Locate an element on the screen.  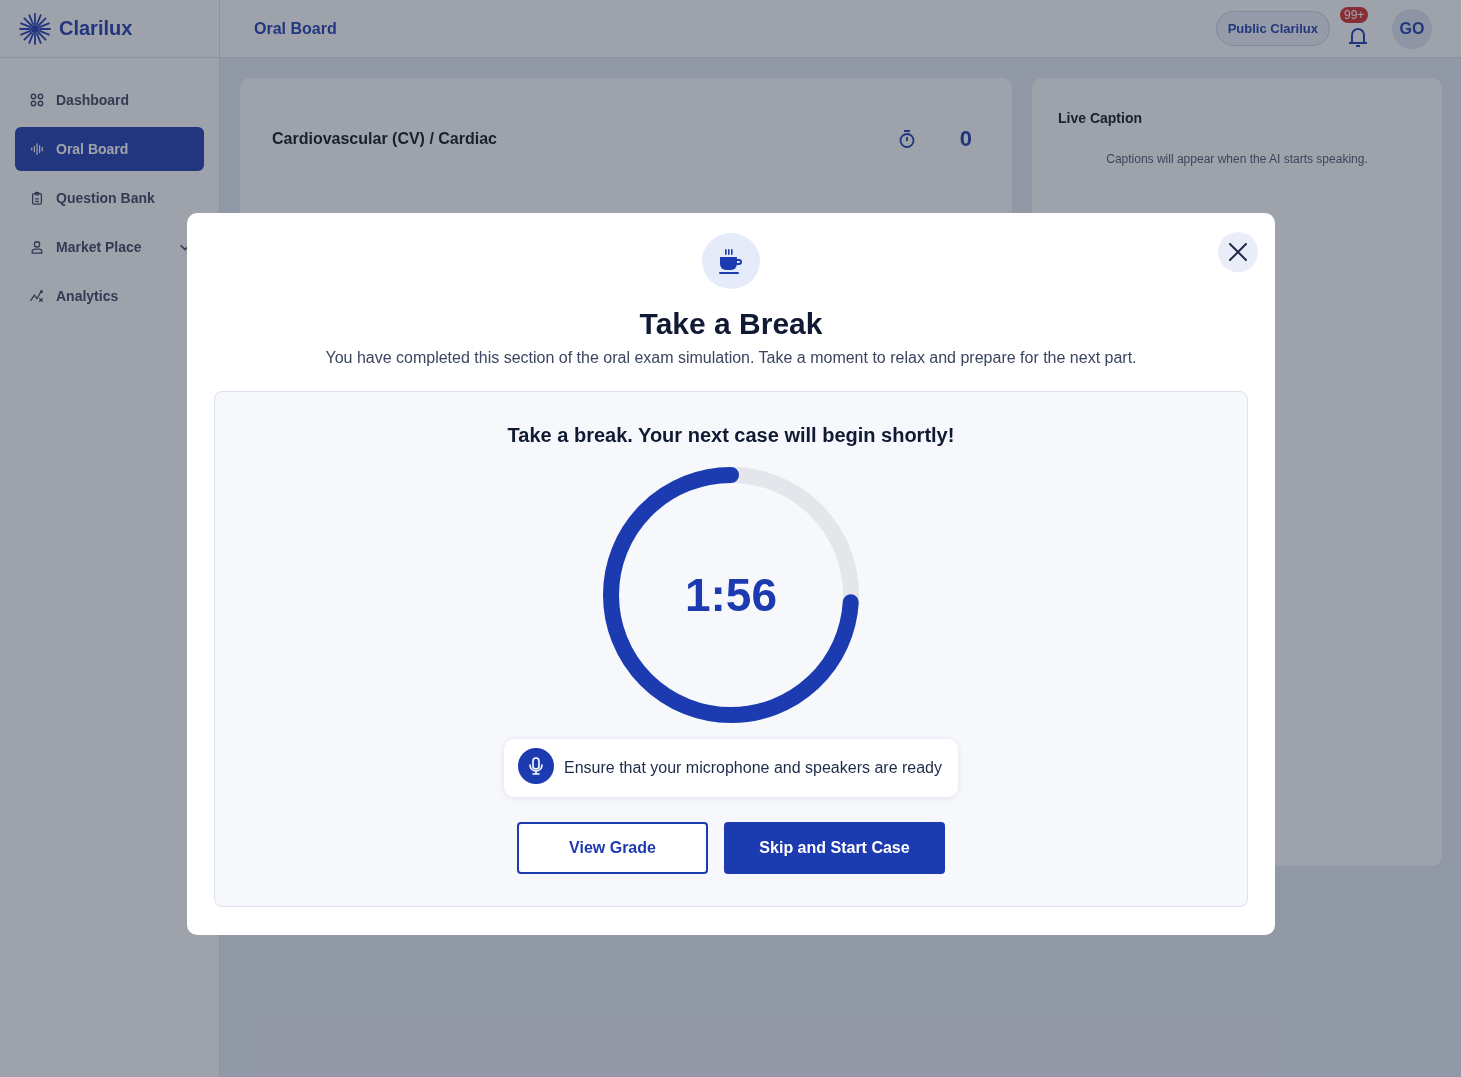
close-icon is located at coordinates (1238, 252).